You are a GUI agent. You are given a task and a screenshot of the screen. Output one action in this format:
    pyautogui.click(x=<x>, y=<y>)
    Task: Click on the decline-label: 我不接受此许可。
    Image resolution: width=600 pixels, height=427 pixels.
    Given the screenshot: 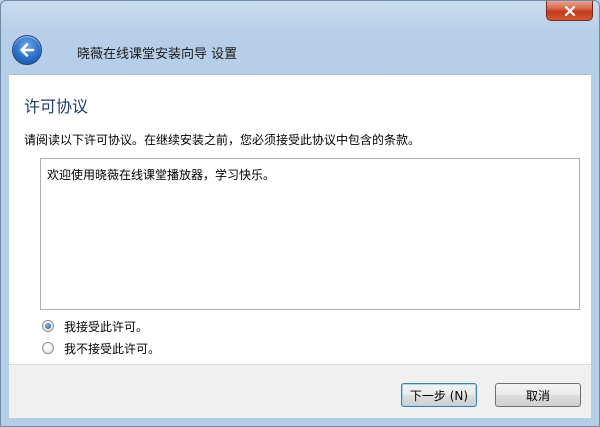 What is the action you would take?
    pyautogui.click(x=112, y=348)
    